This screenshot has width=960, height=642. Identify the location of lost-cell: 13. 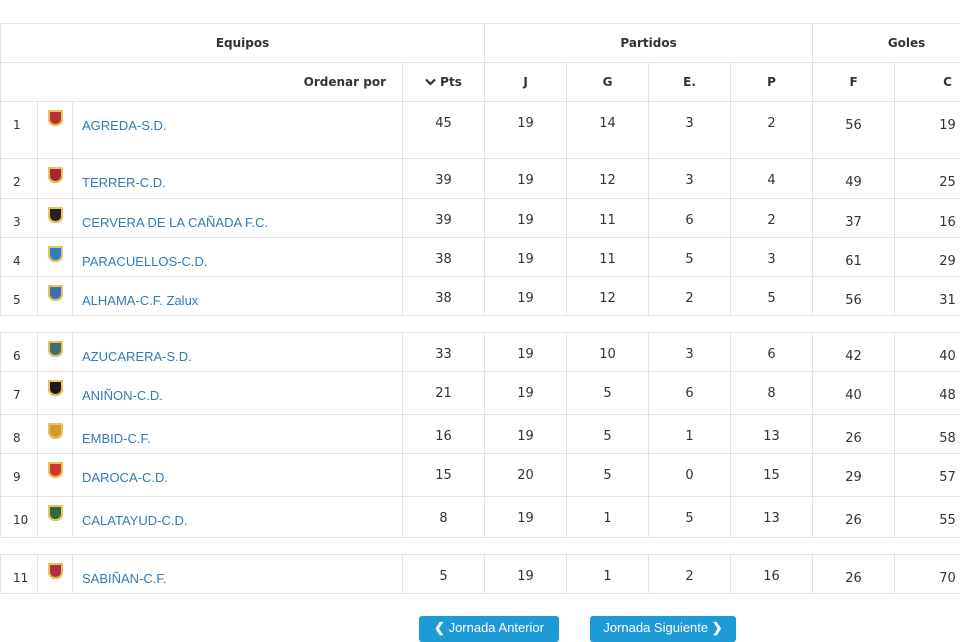
(772, 517).